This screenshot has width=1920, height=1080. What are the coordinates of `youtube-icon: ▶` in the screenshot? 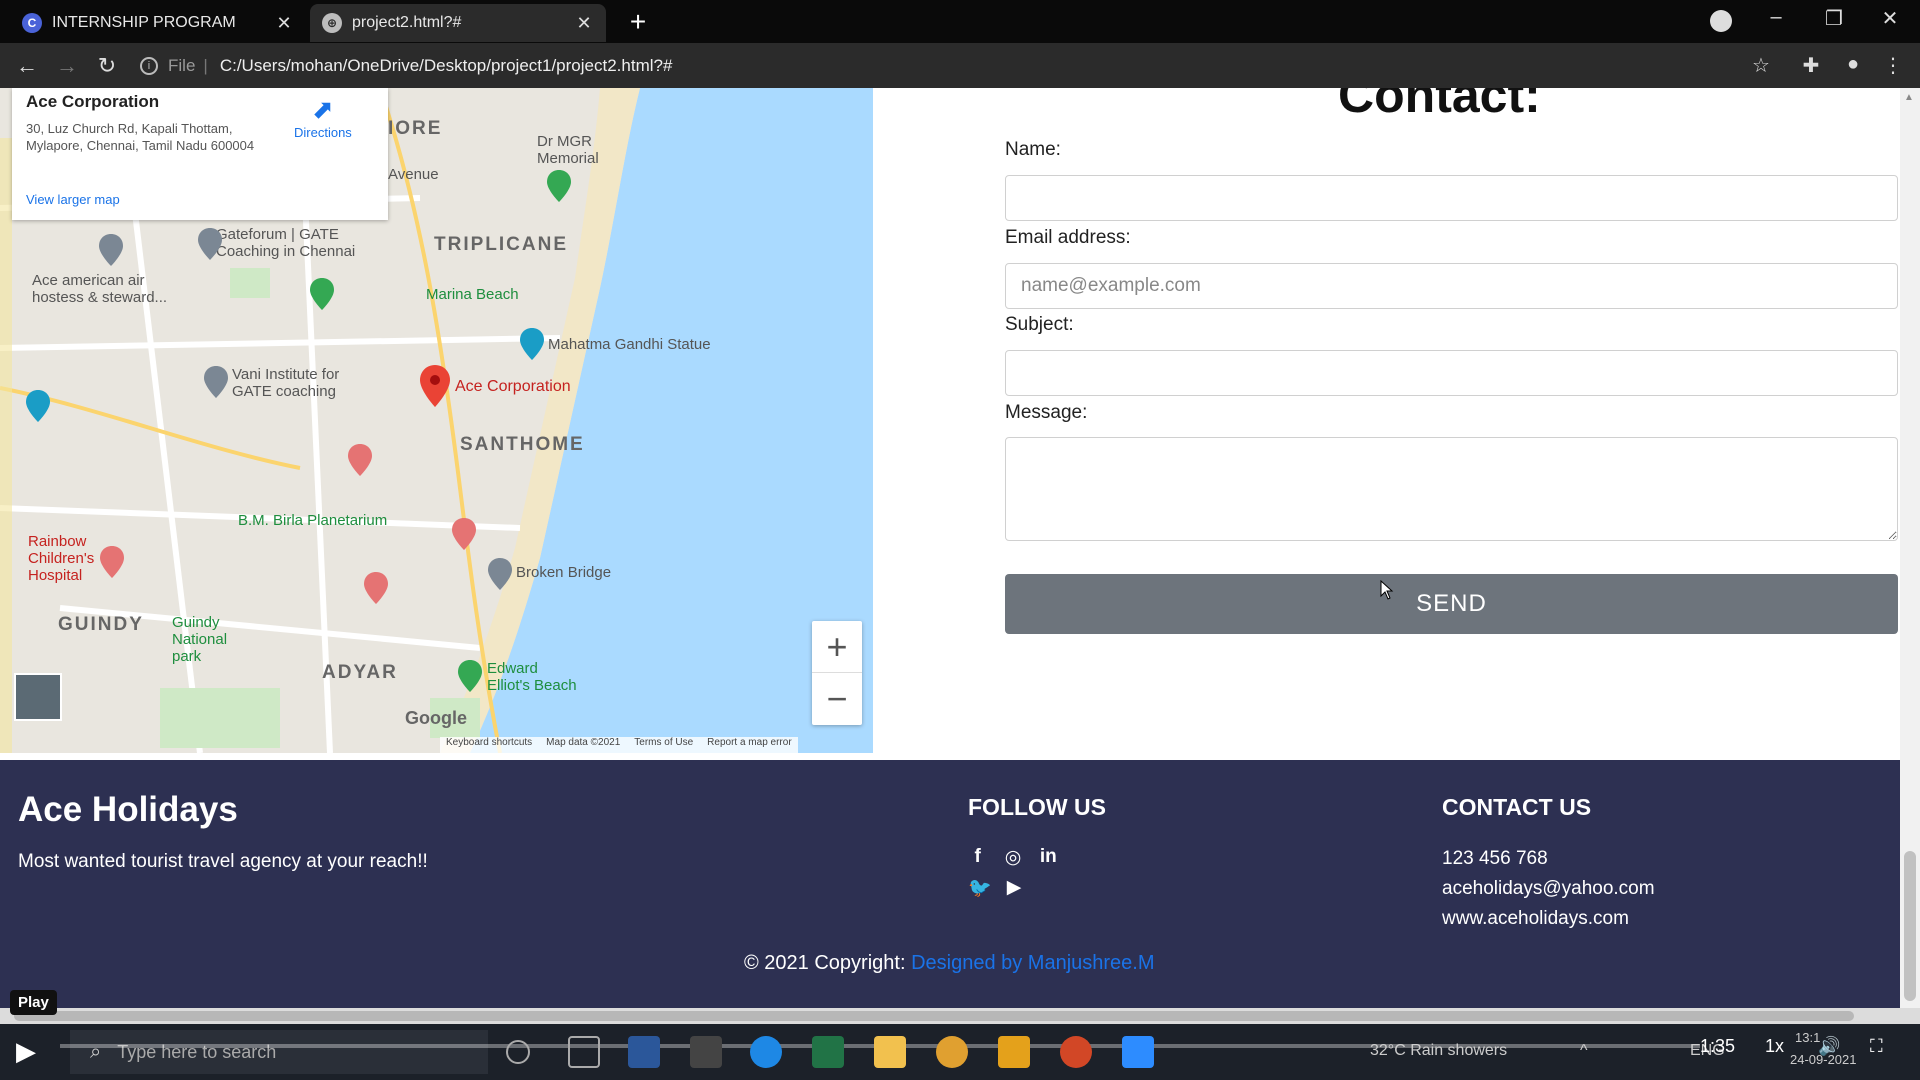 It's located at (1014, 888).